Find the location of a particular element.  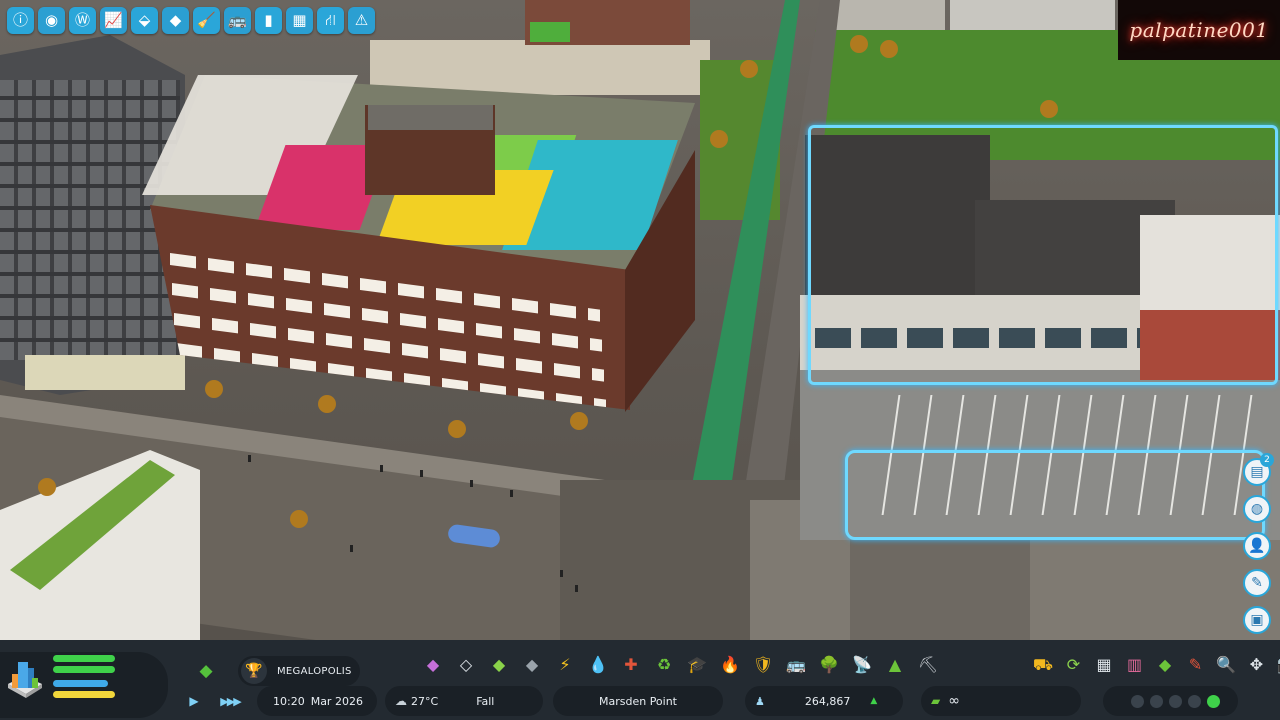

cleaning-button: 🧹 is located at coordinates (206, 20).